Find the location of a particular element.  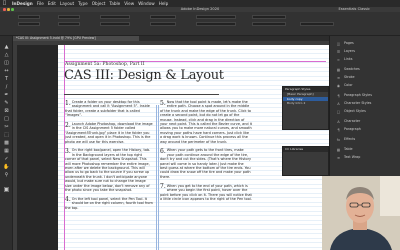

fill-stroke-icon: ▣ is located at coordinates (6, 189).